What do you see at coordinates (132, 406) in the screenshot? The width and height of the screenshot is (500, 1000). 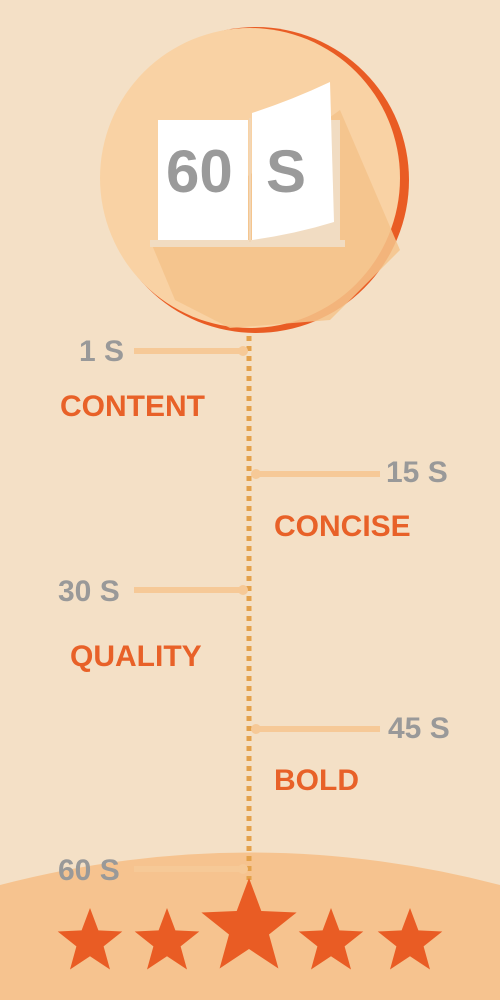 I see `milestone-label-1: CONTENT` at bounding box center [132, 406].